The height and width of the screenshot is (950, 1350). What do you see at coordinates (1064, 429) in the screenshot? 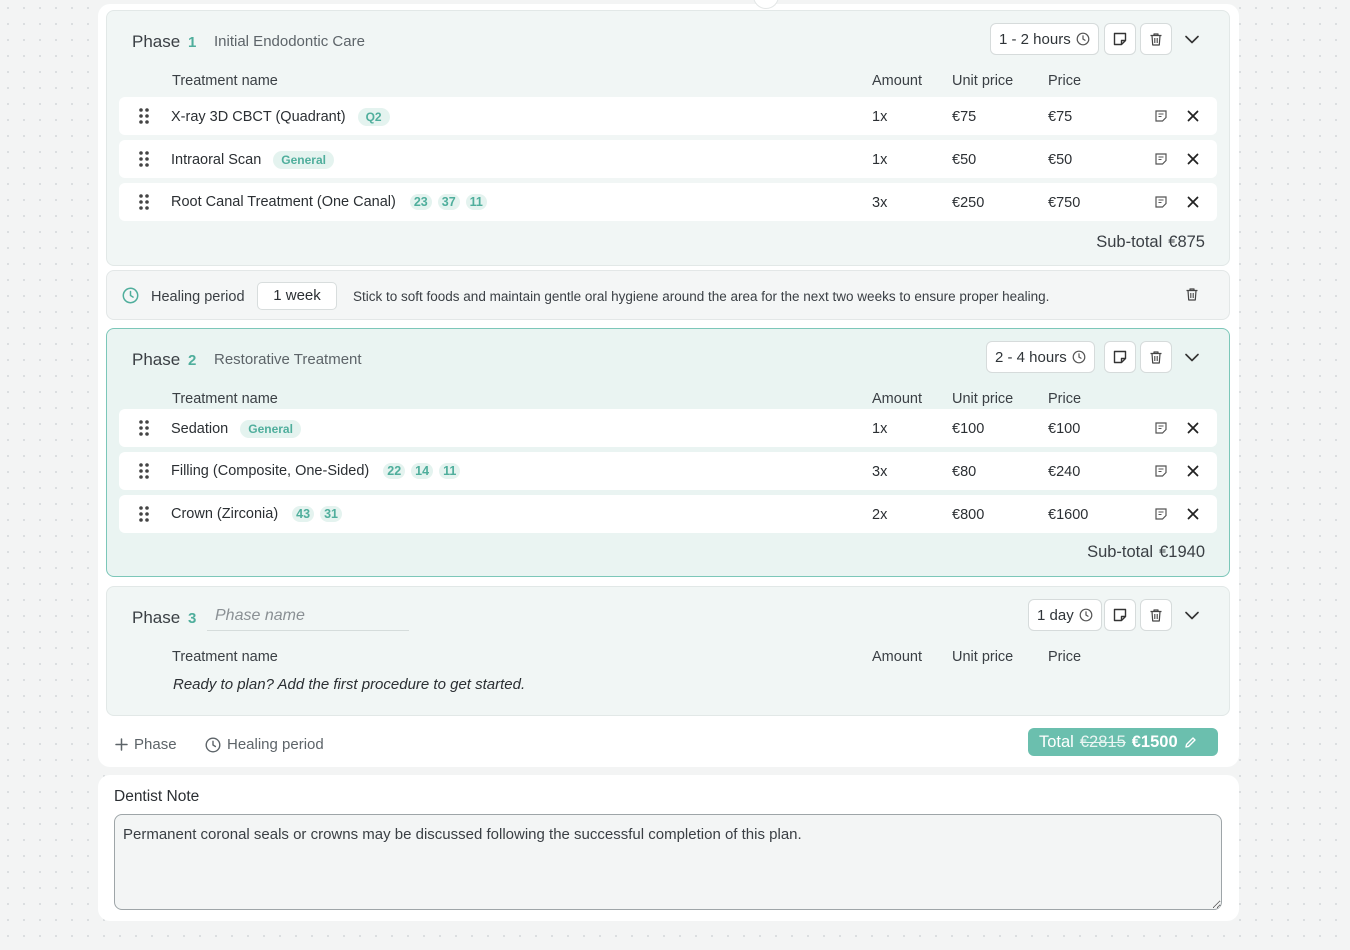
I see `price-cell: €100` at bounding box center [1064, 429].